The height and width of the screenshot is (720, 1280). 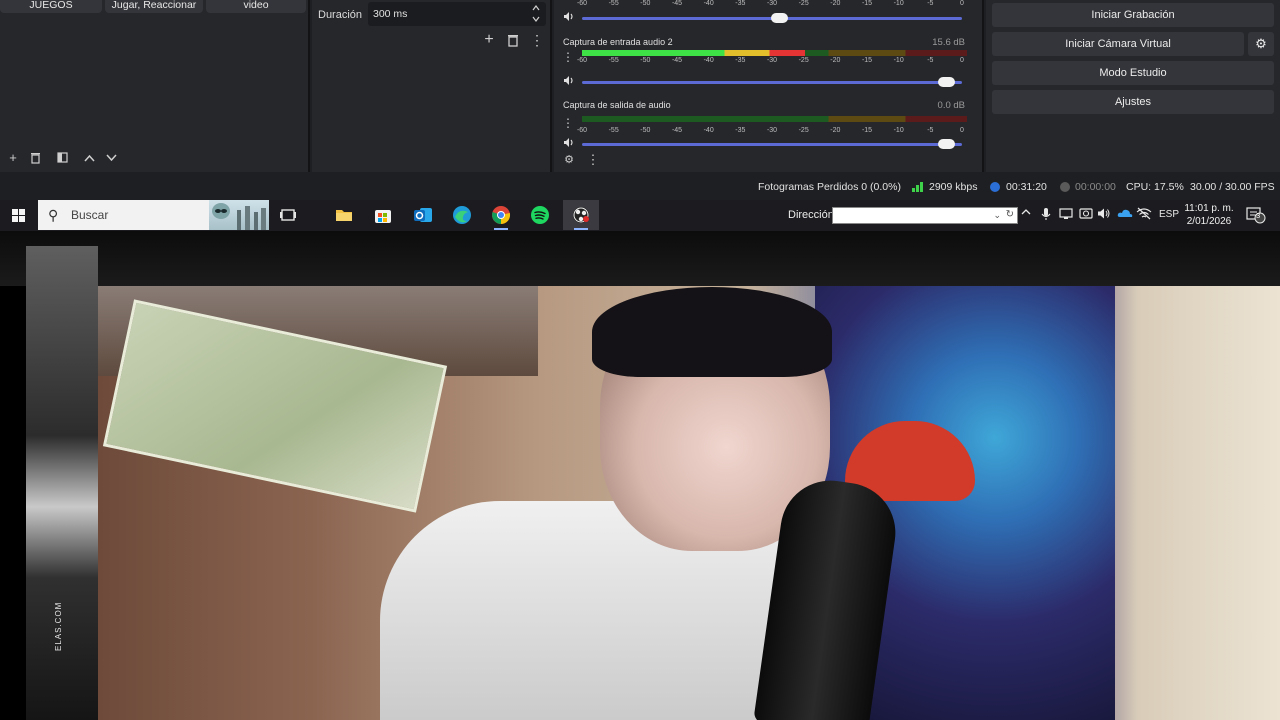 What do you see at coordinates (1118, 44) in the screenshot?
I see `start-virtual-camera-button: Iniciar Cámara Virtual` at bounding box center [1118, 44].